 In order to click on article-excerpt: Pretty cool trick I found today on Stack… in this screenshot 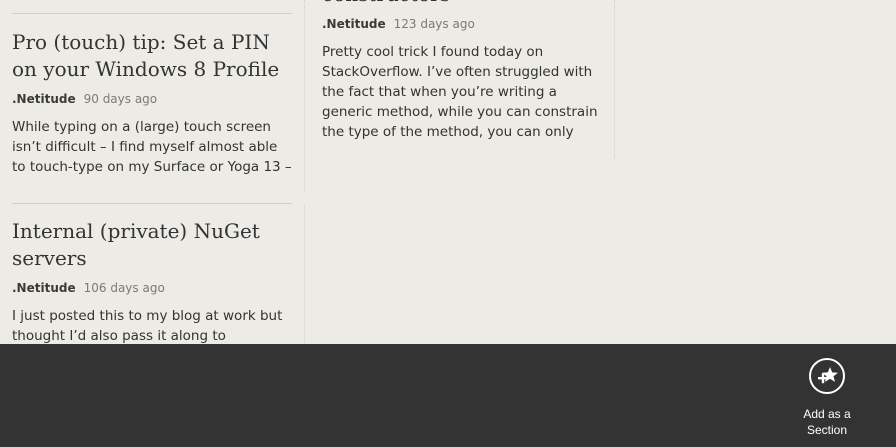, I will do `click(460, 92)`.